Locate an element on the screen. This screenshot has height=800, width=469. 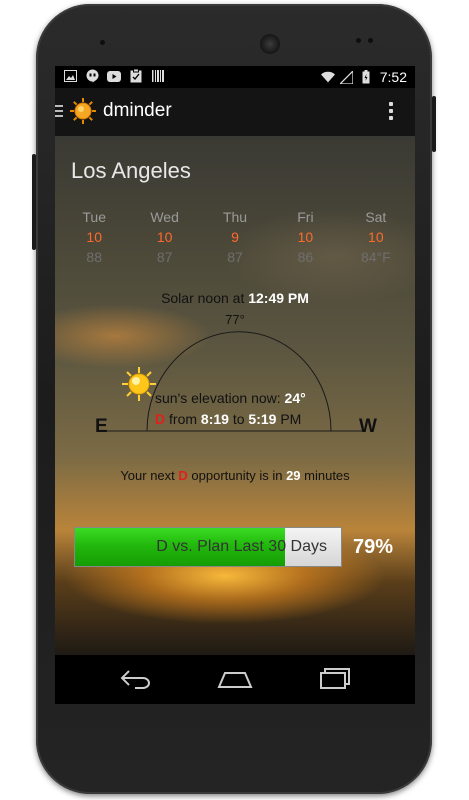
forecast-day-temp: 86 is located at coordinates (305, 257).